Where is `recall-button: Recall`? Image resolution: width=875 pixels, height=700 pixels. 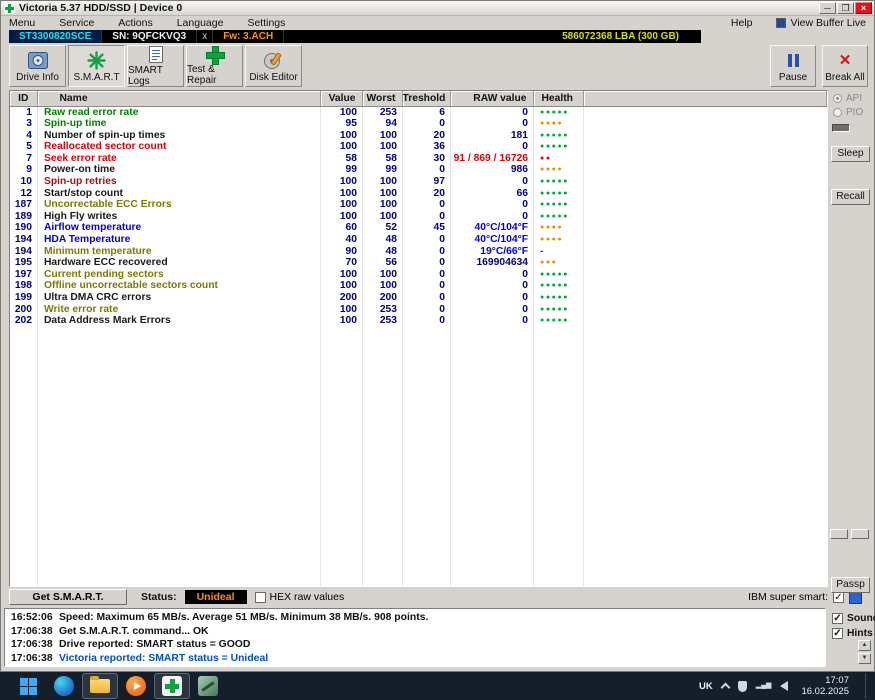
recall-button: Recall is located at coordinates (850, 197).